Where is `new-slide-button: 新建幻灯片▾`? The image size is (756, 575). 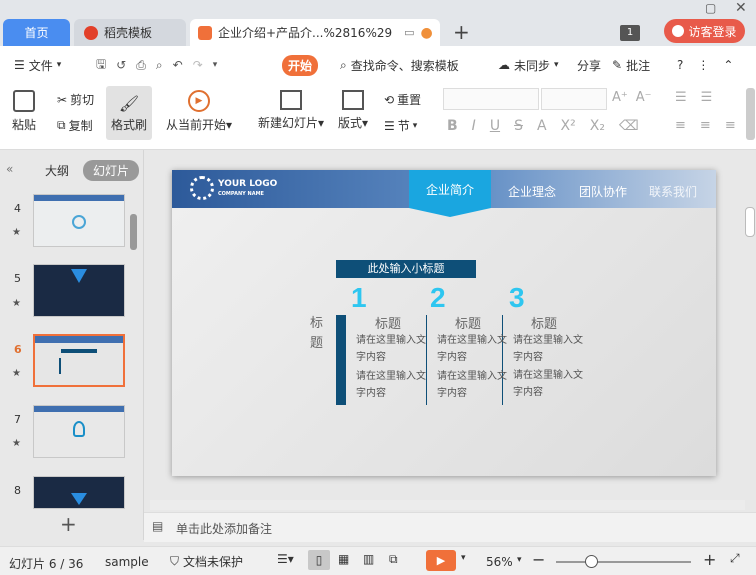
new-slide-button: 新建幻灯片▾ is located at coordinates (291, 110).